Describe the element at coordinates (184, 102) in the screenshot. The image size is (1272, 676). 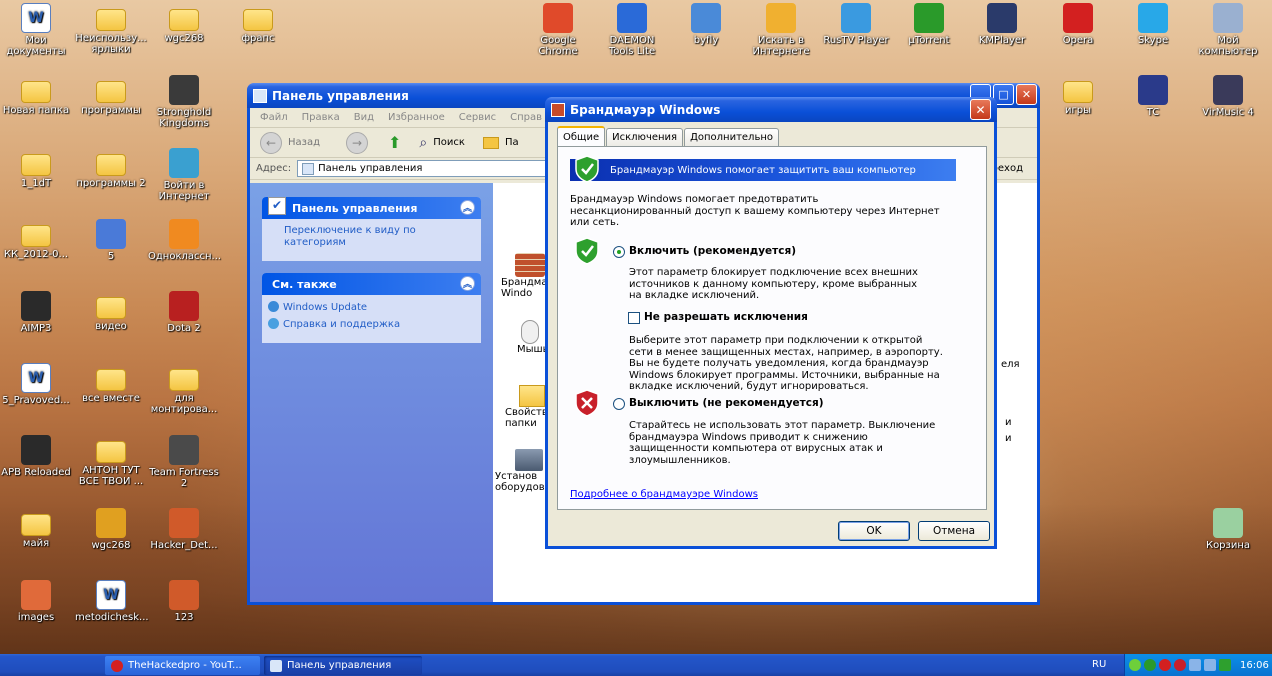
I see `desktop-icon: Stronghold Kingdoms` at that location.